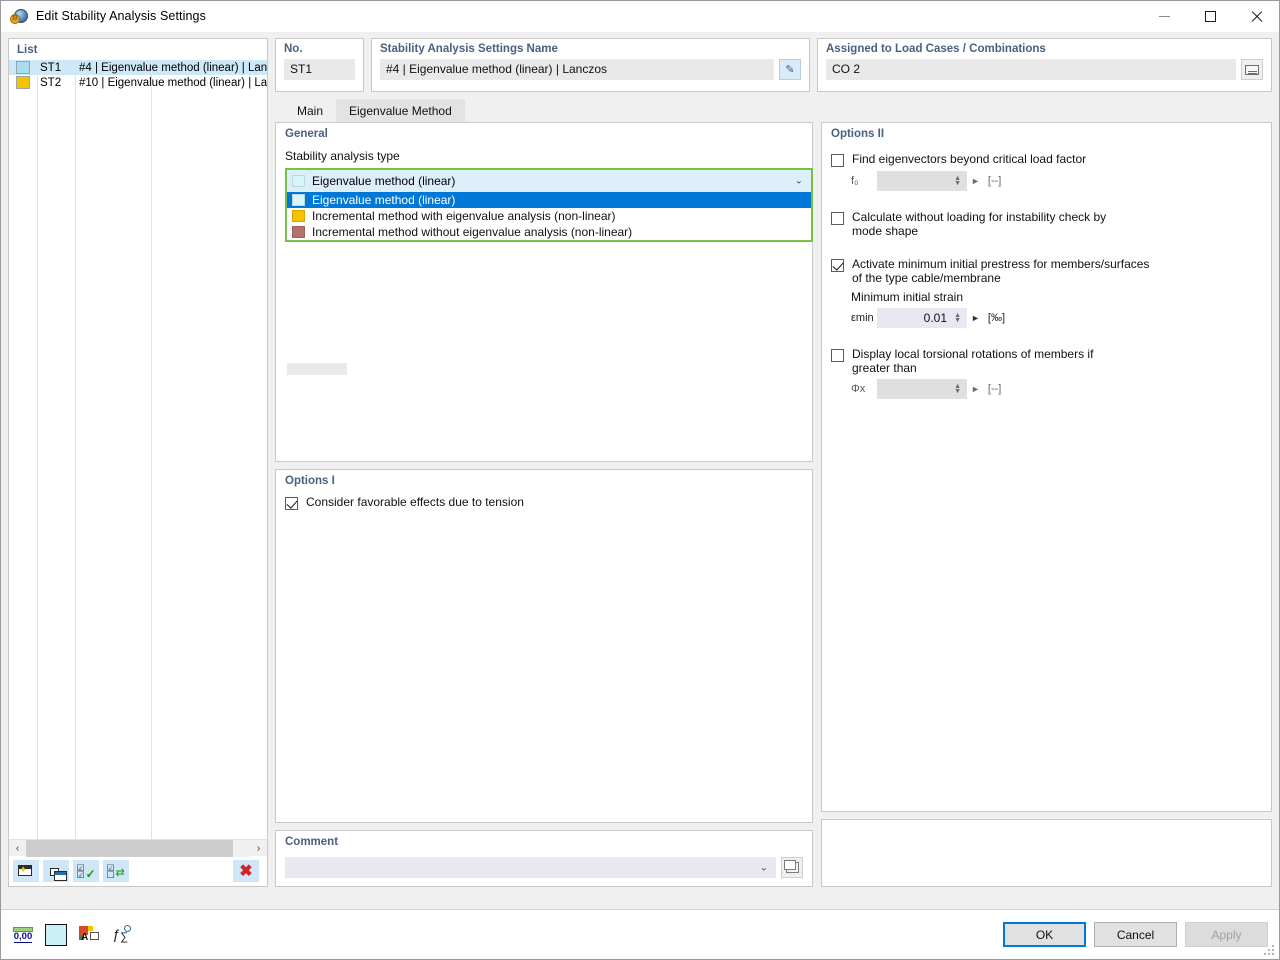 The image size is (1280, 960). What do you see at coordinates (293, 49) in the screenshot?
I see `no-field-label: No.` at bounding box center [293, 49].